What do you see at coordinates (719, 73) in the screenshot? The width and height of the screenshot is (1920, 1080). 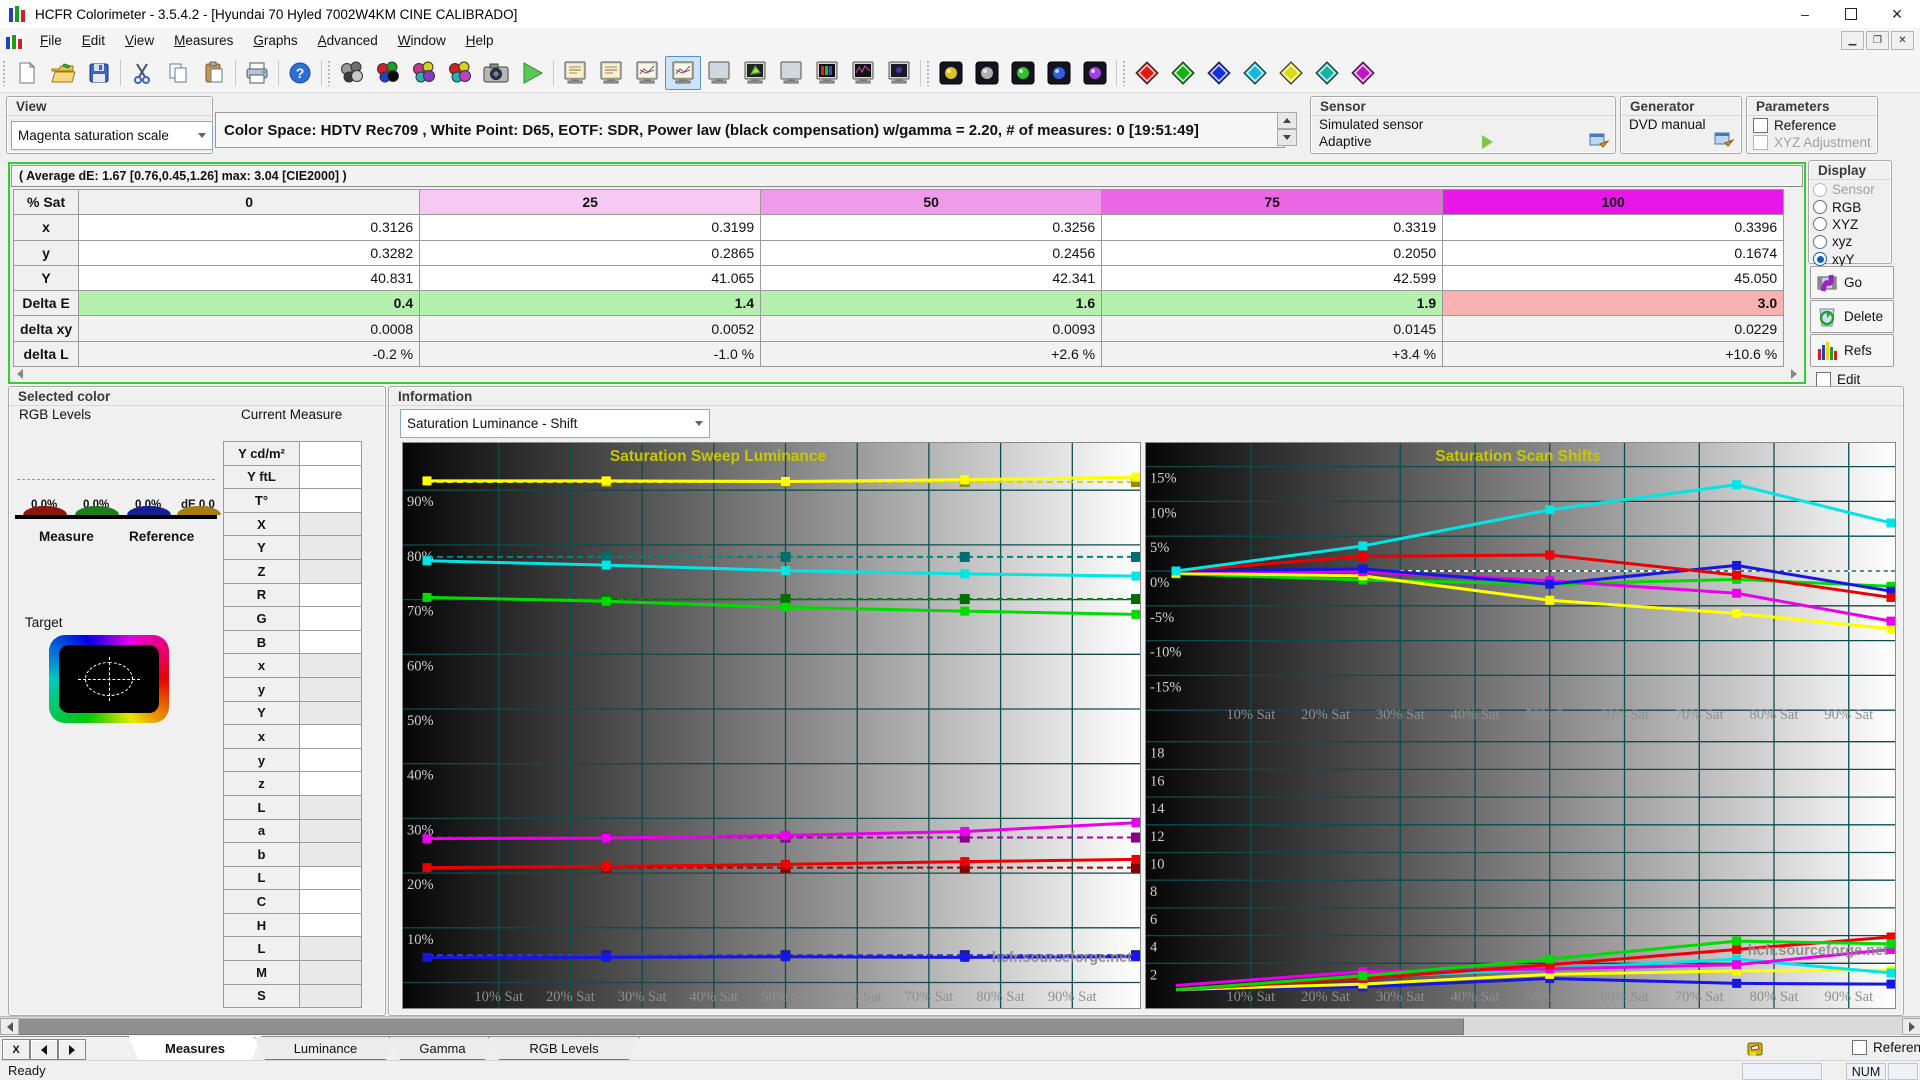 I see `view-plain-graph-icon` at bounding box center [719, 73].